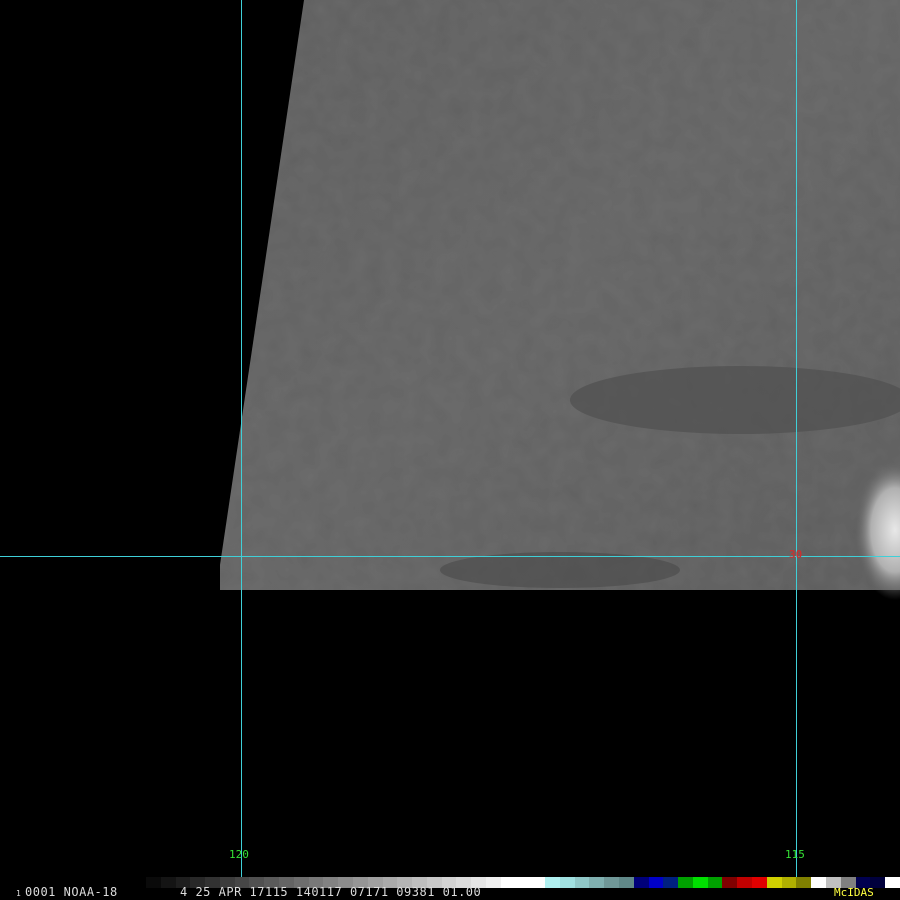 The width and height of the screenshot is (900, 900). What do you see at coordinates (735, 400) in the screenshot?
I see `dark-region` at bounding box center [735, 400].